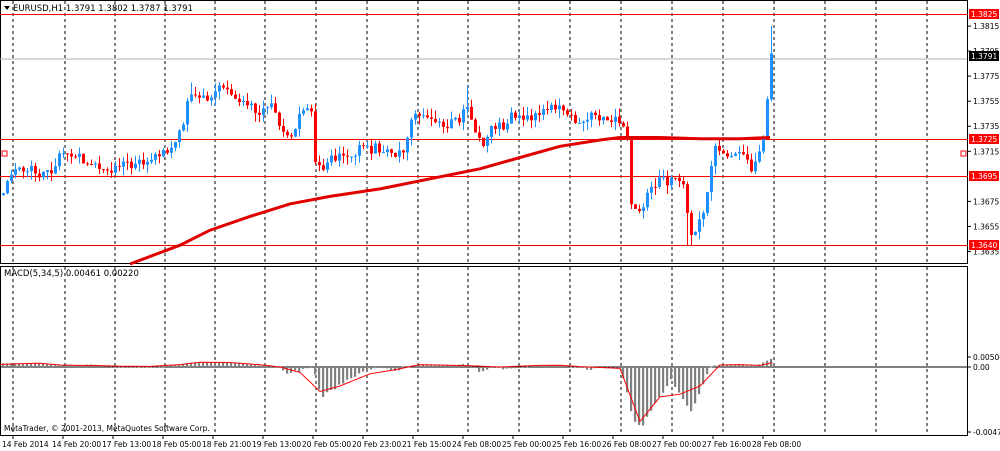  What do you see at coordinates (376, 444) in the screenshot?
I see `time-tick-label: 20 Feb 23:00` at bounding box center [376, 444].